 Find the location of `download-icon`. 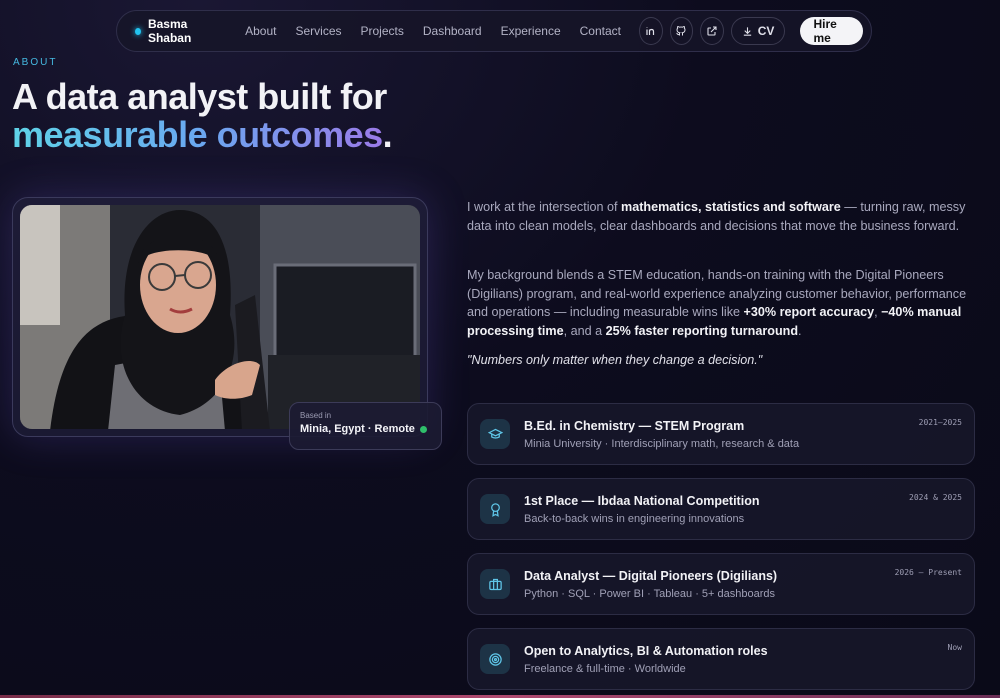

download-icon is located at coordinates (747, 31).